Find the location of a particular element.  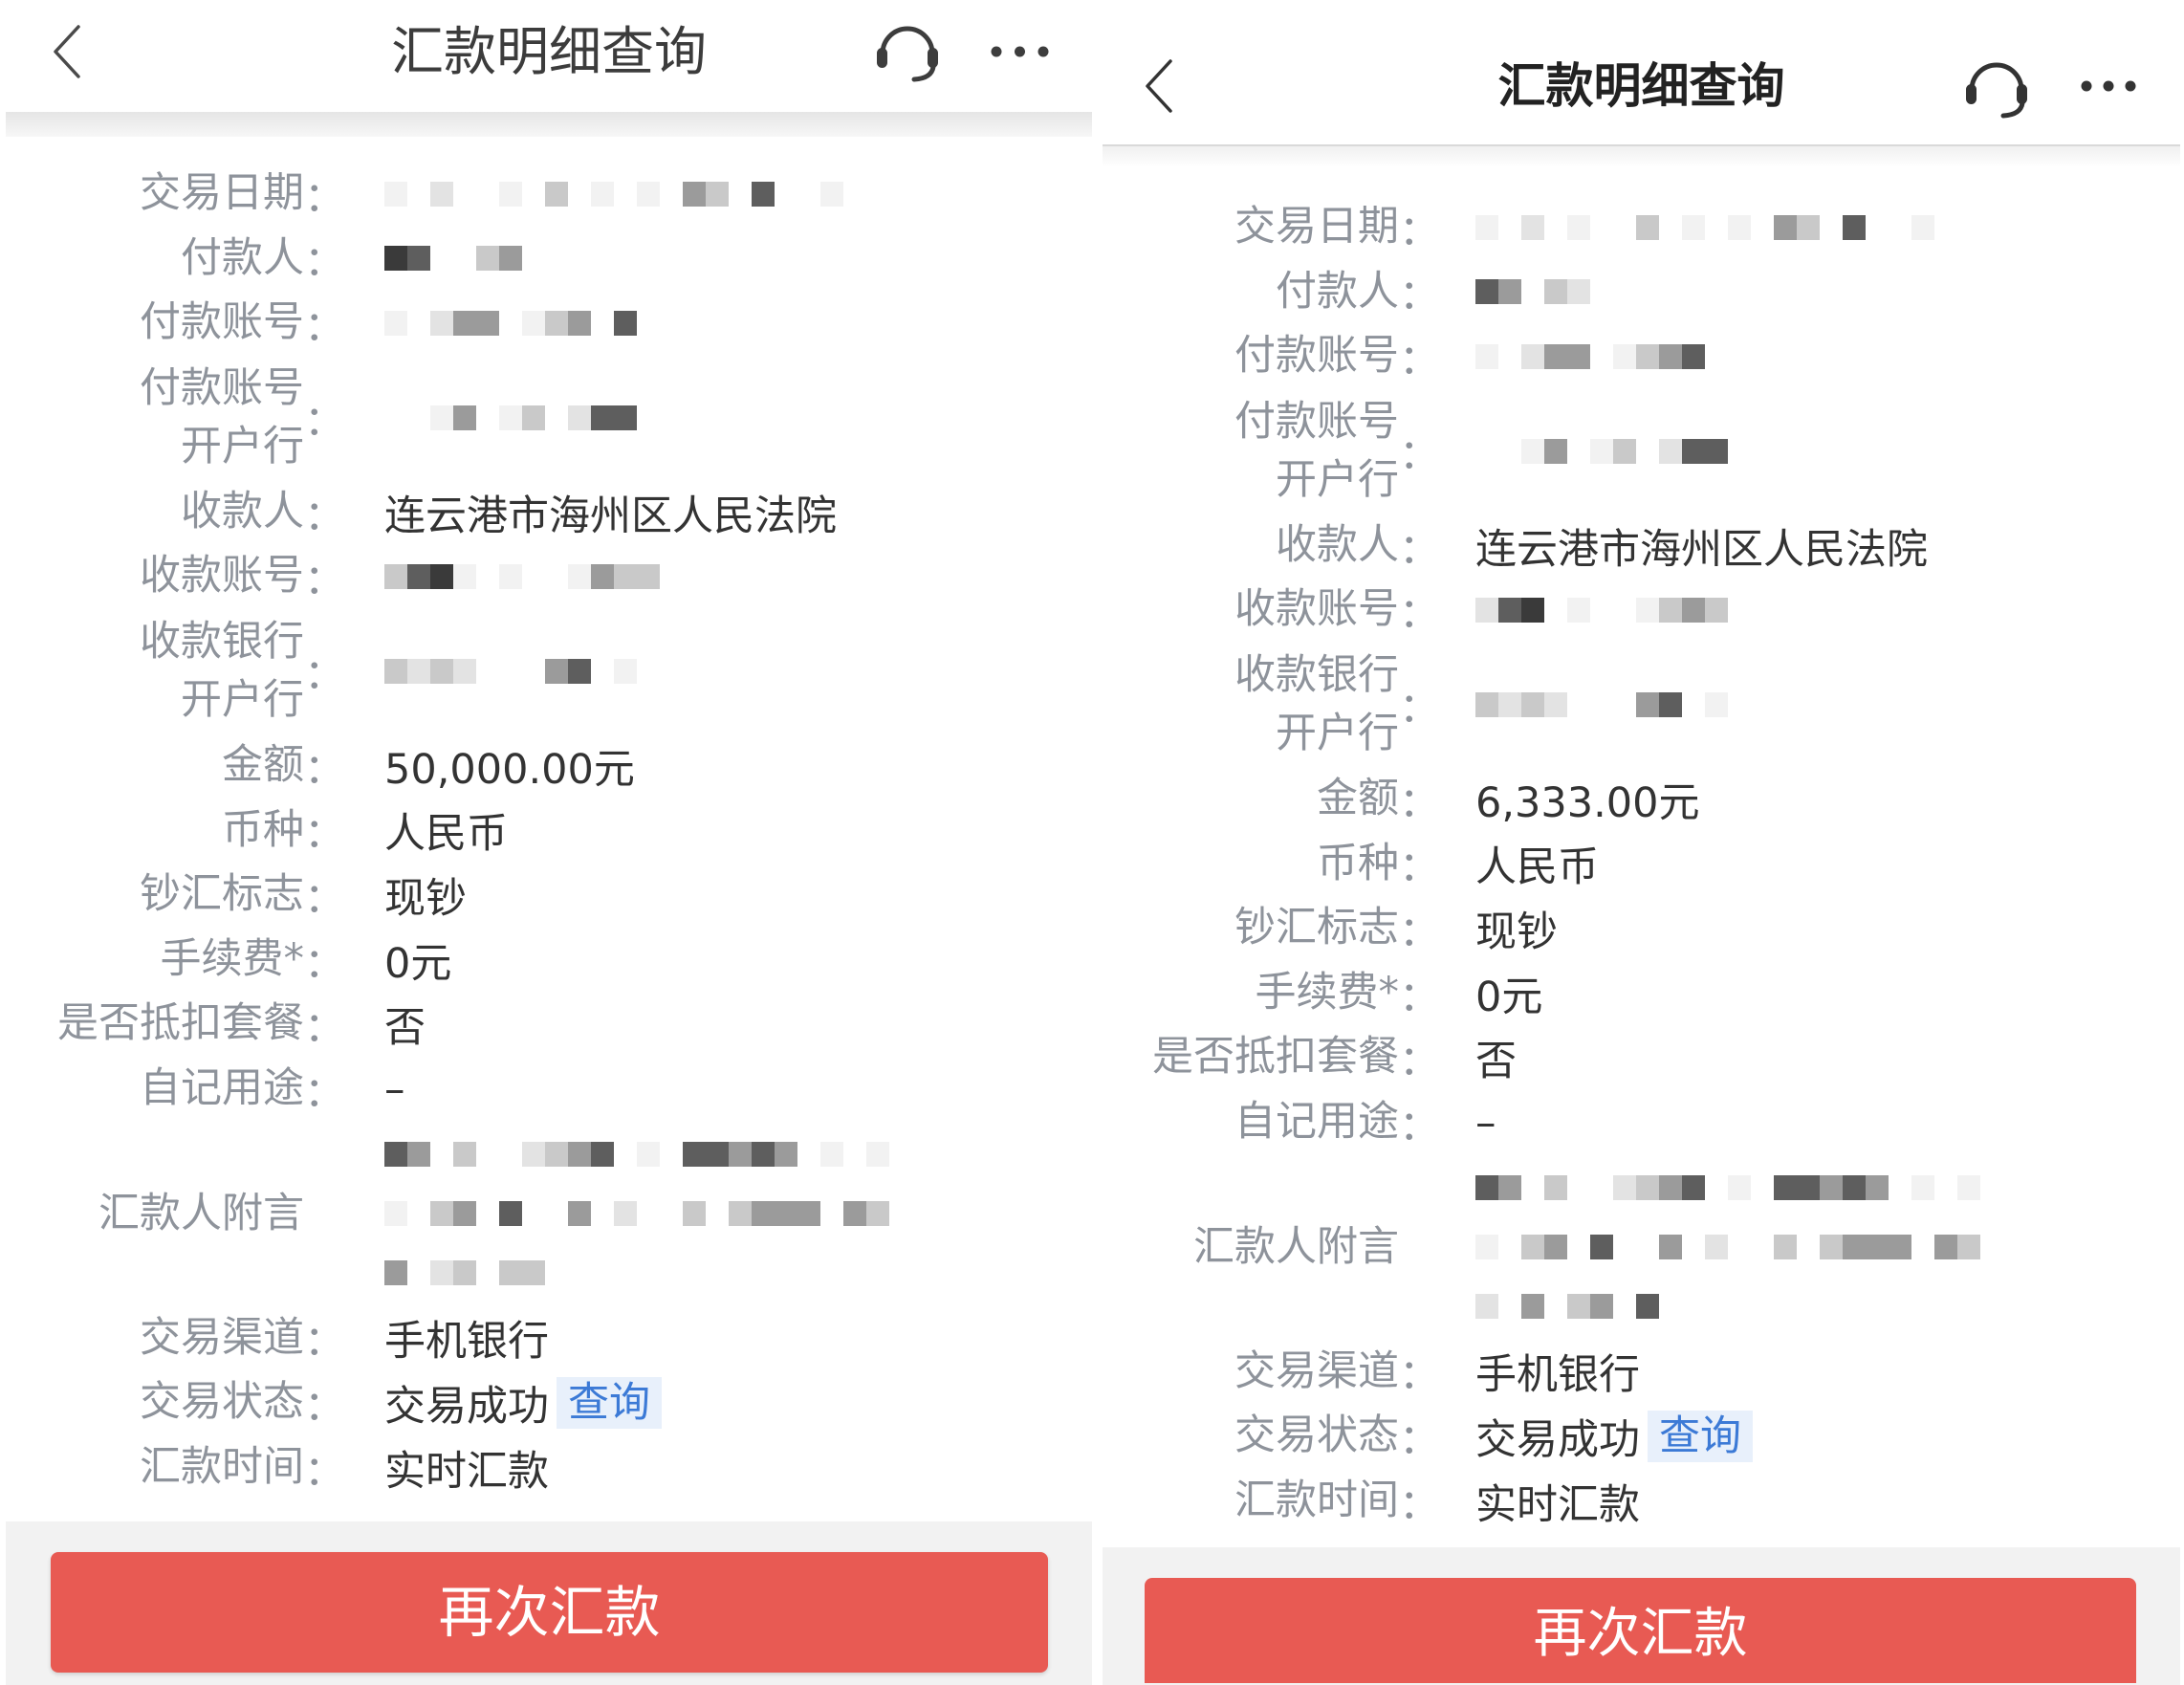

row-label-lines: 是否抵扣套餐 is located at coordinates (1275, 1057).